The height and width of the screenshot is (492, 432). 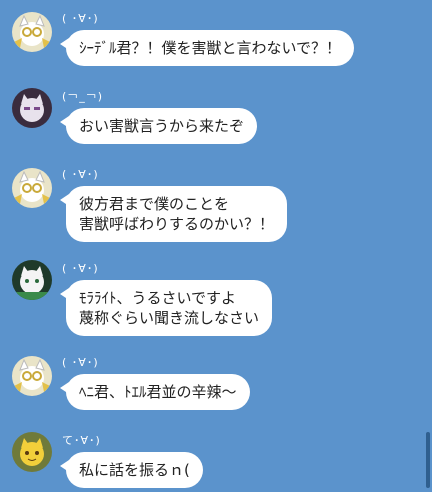 What do you see at coordinates (81, 440) in the screenshot?
I see `sender-name: て･∀･)` at bounding box center [81, 440].